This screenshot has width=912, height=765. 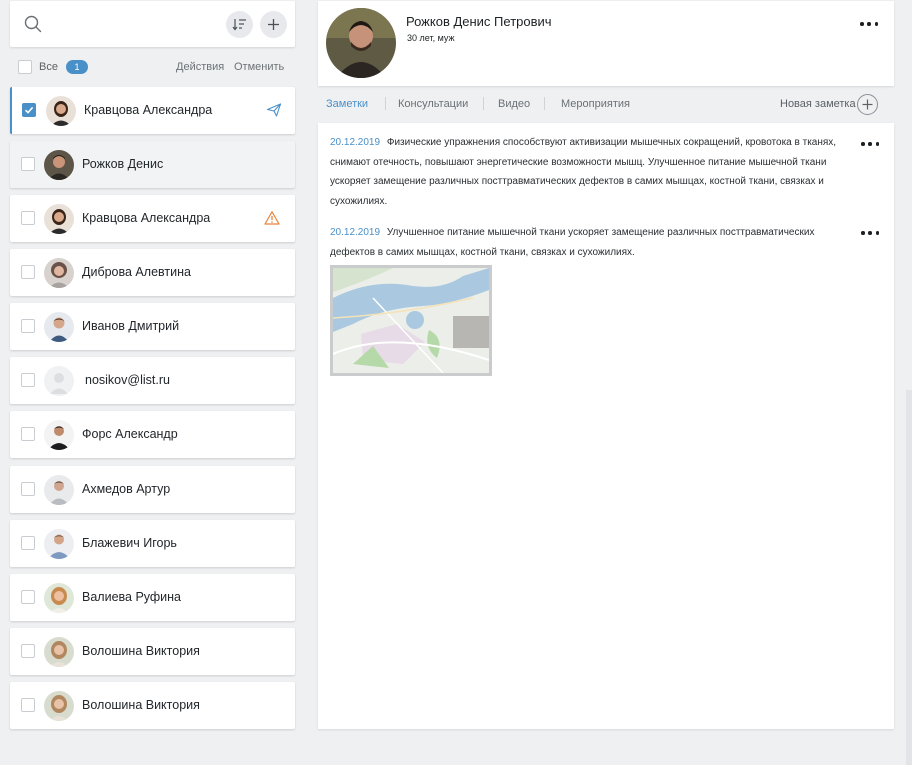 What do you see at coordinates (347, 104) in the screenshot?
I see `tab-notes: Заметки` at bounding box center [347, 104].